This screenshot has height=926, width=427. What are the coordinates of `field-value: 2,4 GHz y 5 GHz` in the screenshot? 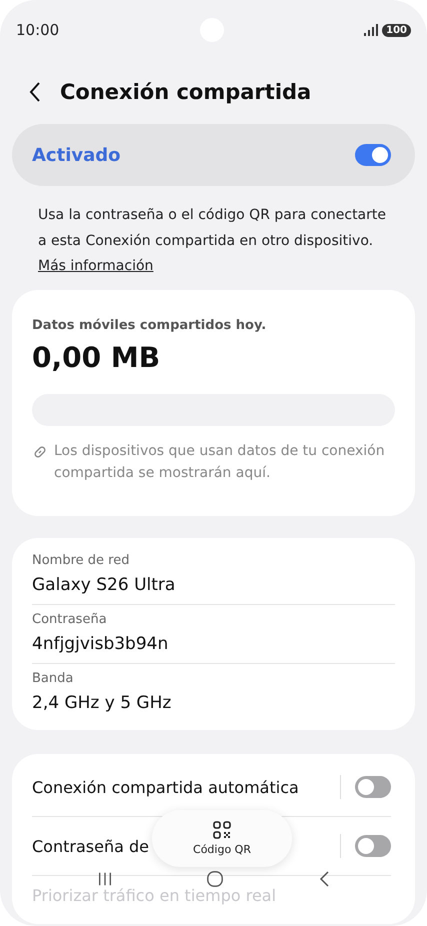 It's located at (213, 703).